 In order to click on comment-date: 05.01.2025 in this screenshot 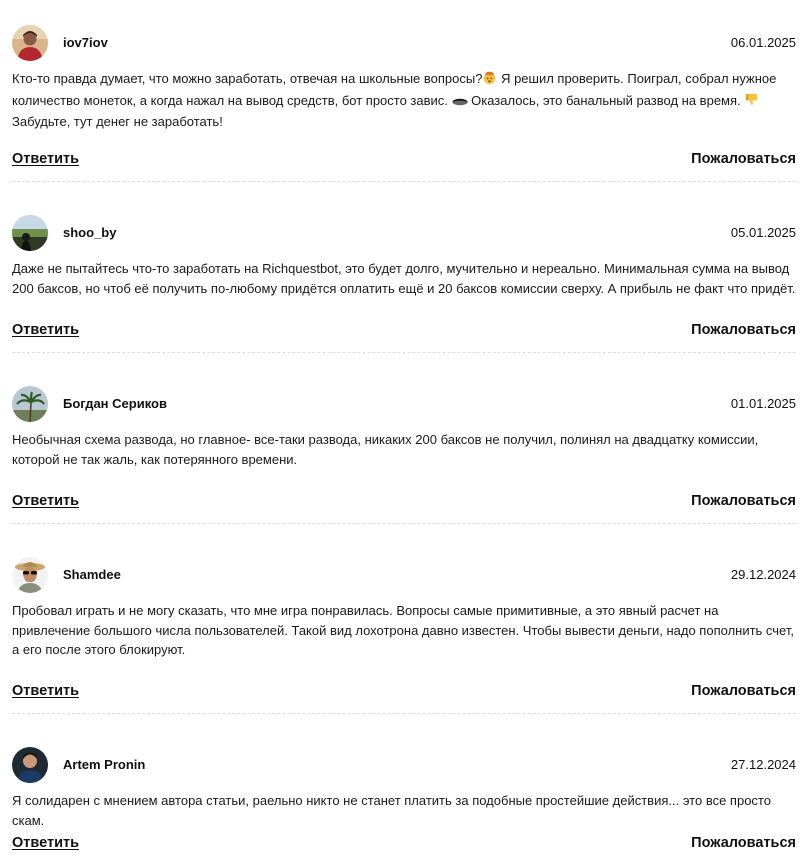, I will do `click(763, 232)`.